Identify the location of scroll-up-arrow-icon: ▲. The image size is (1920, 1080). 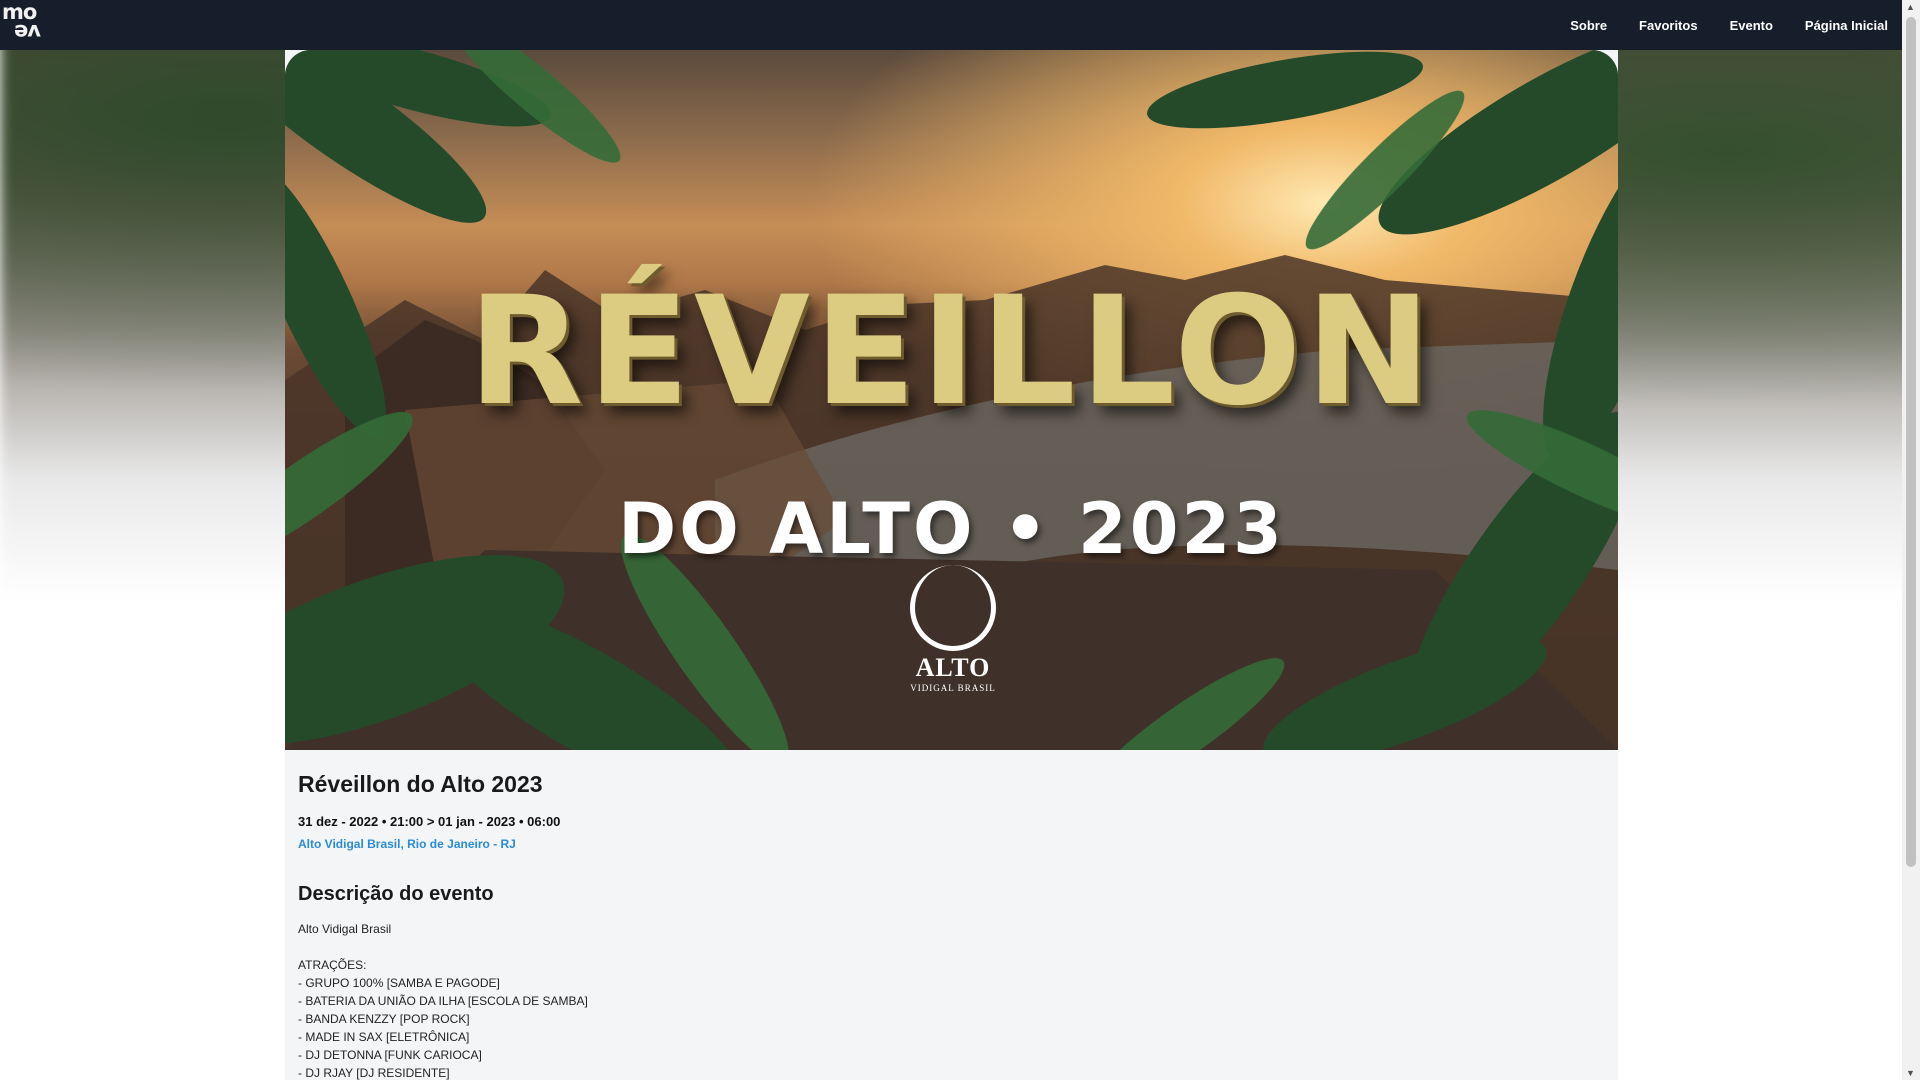
(1910, 7).